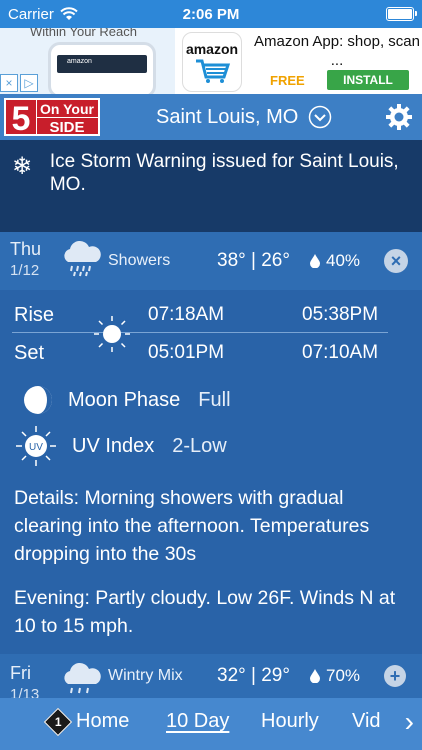  Describe the element at coordinates (19, 83) in the screenshot. I see `ad-choices: × ▷` at that location.